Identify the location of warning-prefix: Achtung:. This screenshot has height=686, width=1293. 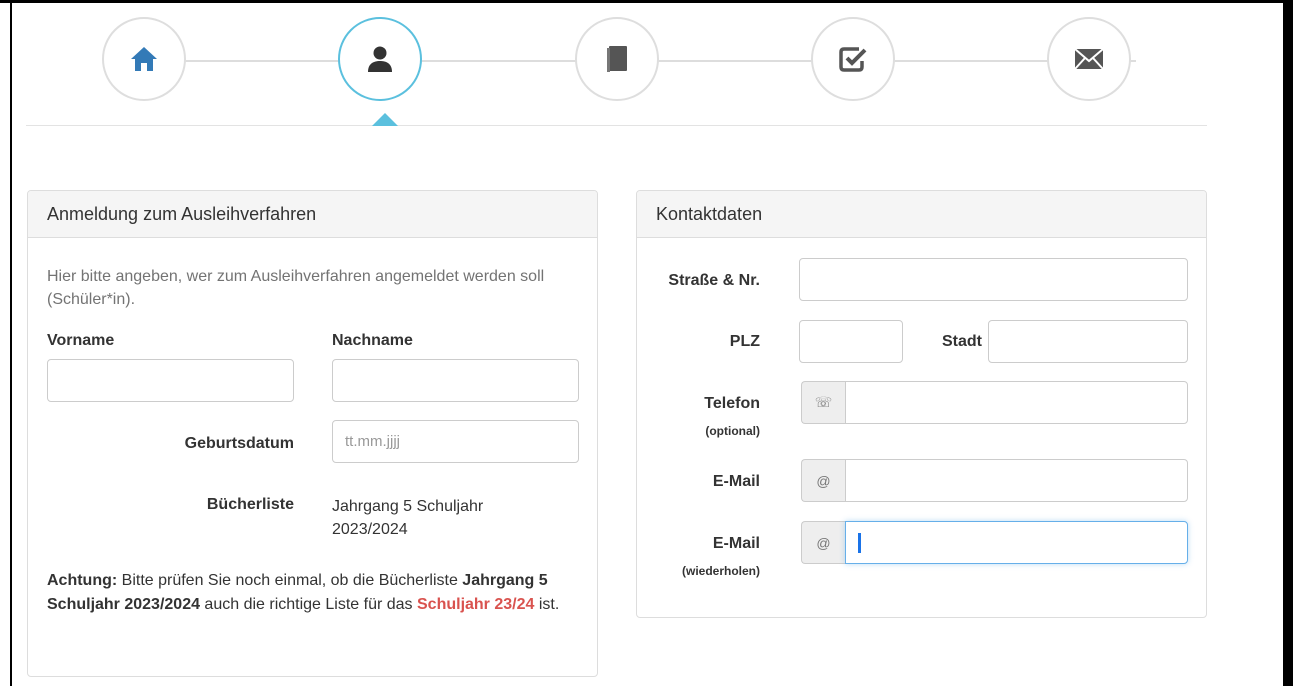
(82, 580).